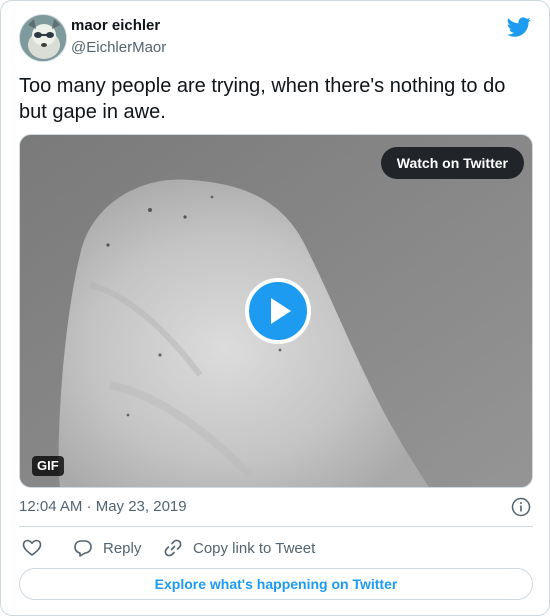 The height and width of the screenshot is (616, 550). I want to click on gif-badge: GIF, so click(48, 466).